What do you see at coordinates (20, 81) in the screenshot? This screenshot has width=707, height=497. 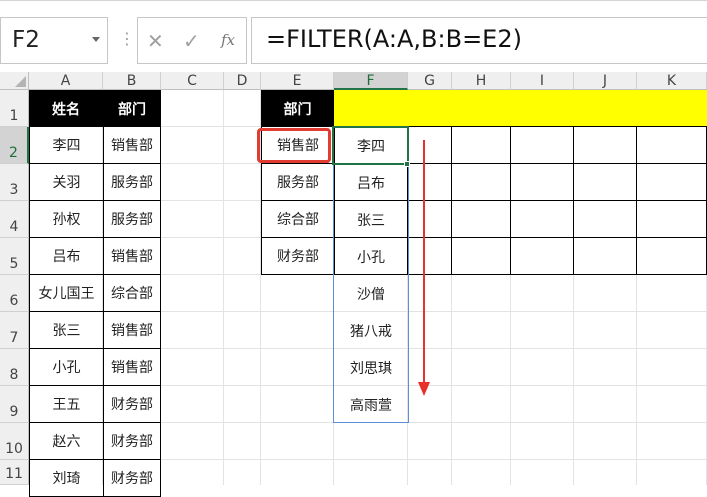 I see `select-all-icon` at bounding box center [20, 81].